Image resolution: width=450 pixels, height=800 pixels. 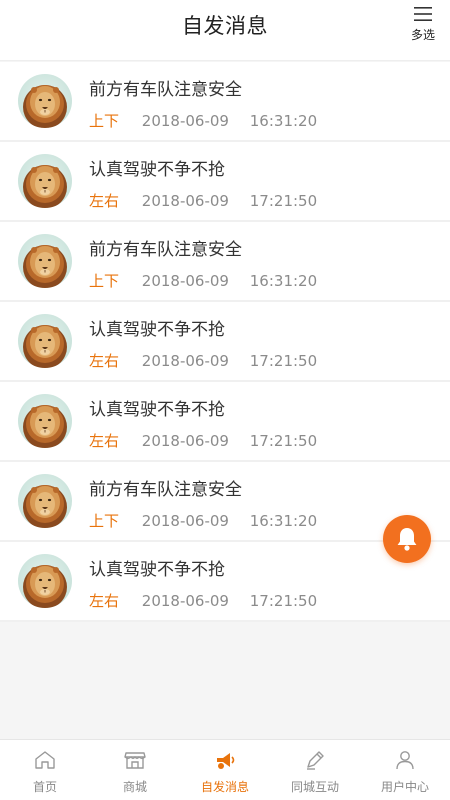 What do you see at coordinates (45, 760) in the screenshot?
I see `home-icon` at bounding box center [45, 760].